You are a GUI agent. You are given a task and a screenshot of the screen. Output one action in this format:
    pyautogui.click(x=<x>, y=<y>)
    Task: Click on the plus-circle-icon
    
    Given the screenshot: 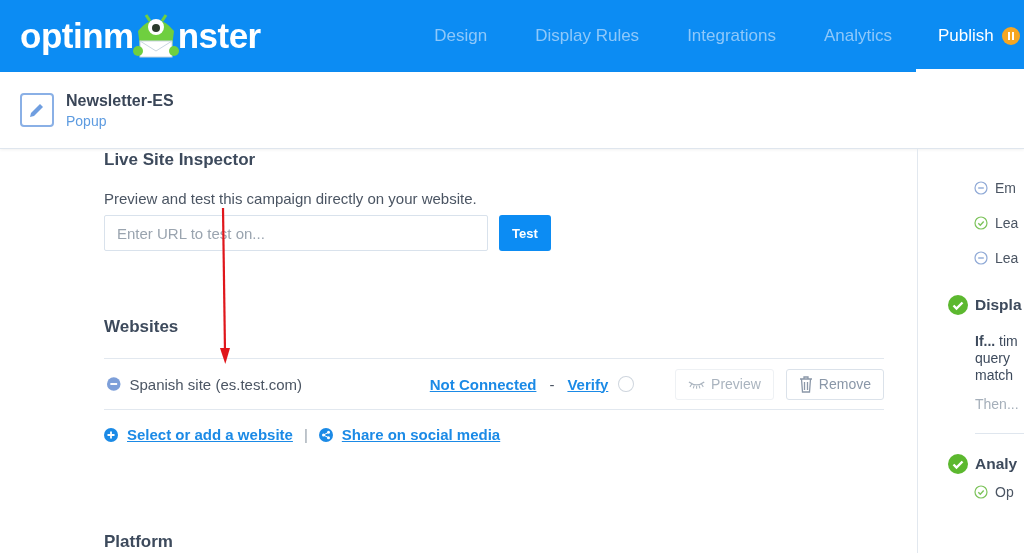 What is the action you would take?
    pyautogui.click(x=111, y=434)
    